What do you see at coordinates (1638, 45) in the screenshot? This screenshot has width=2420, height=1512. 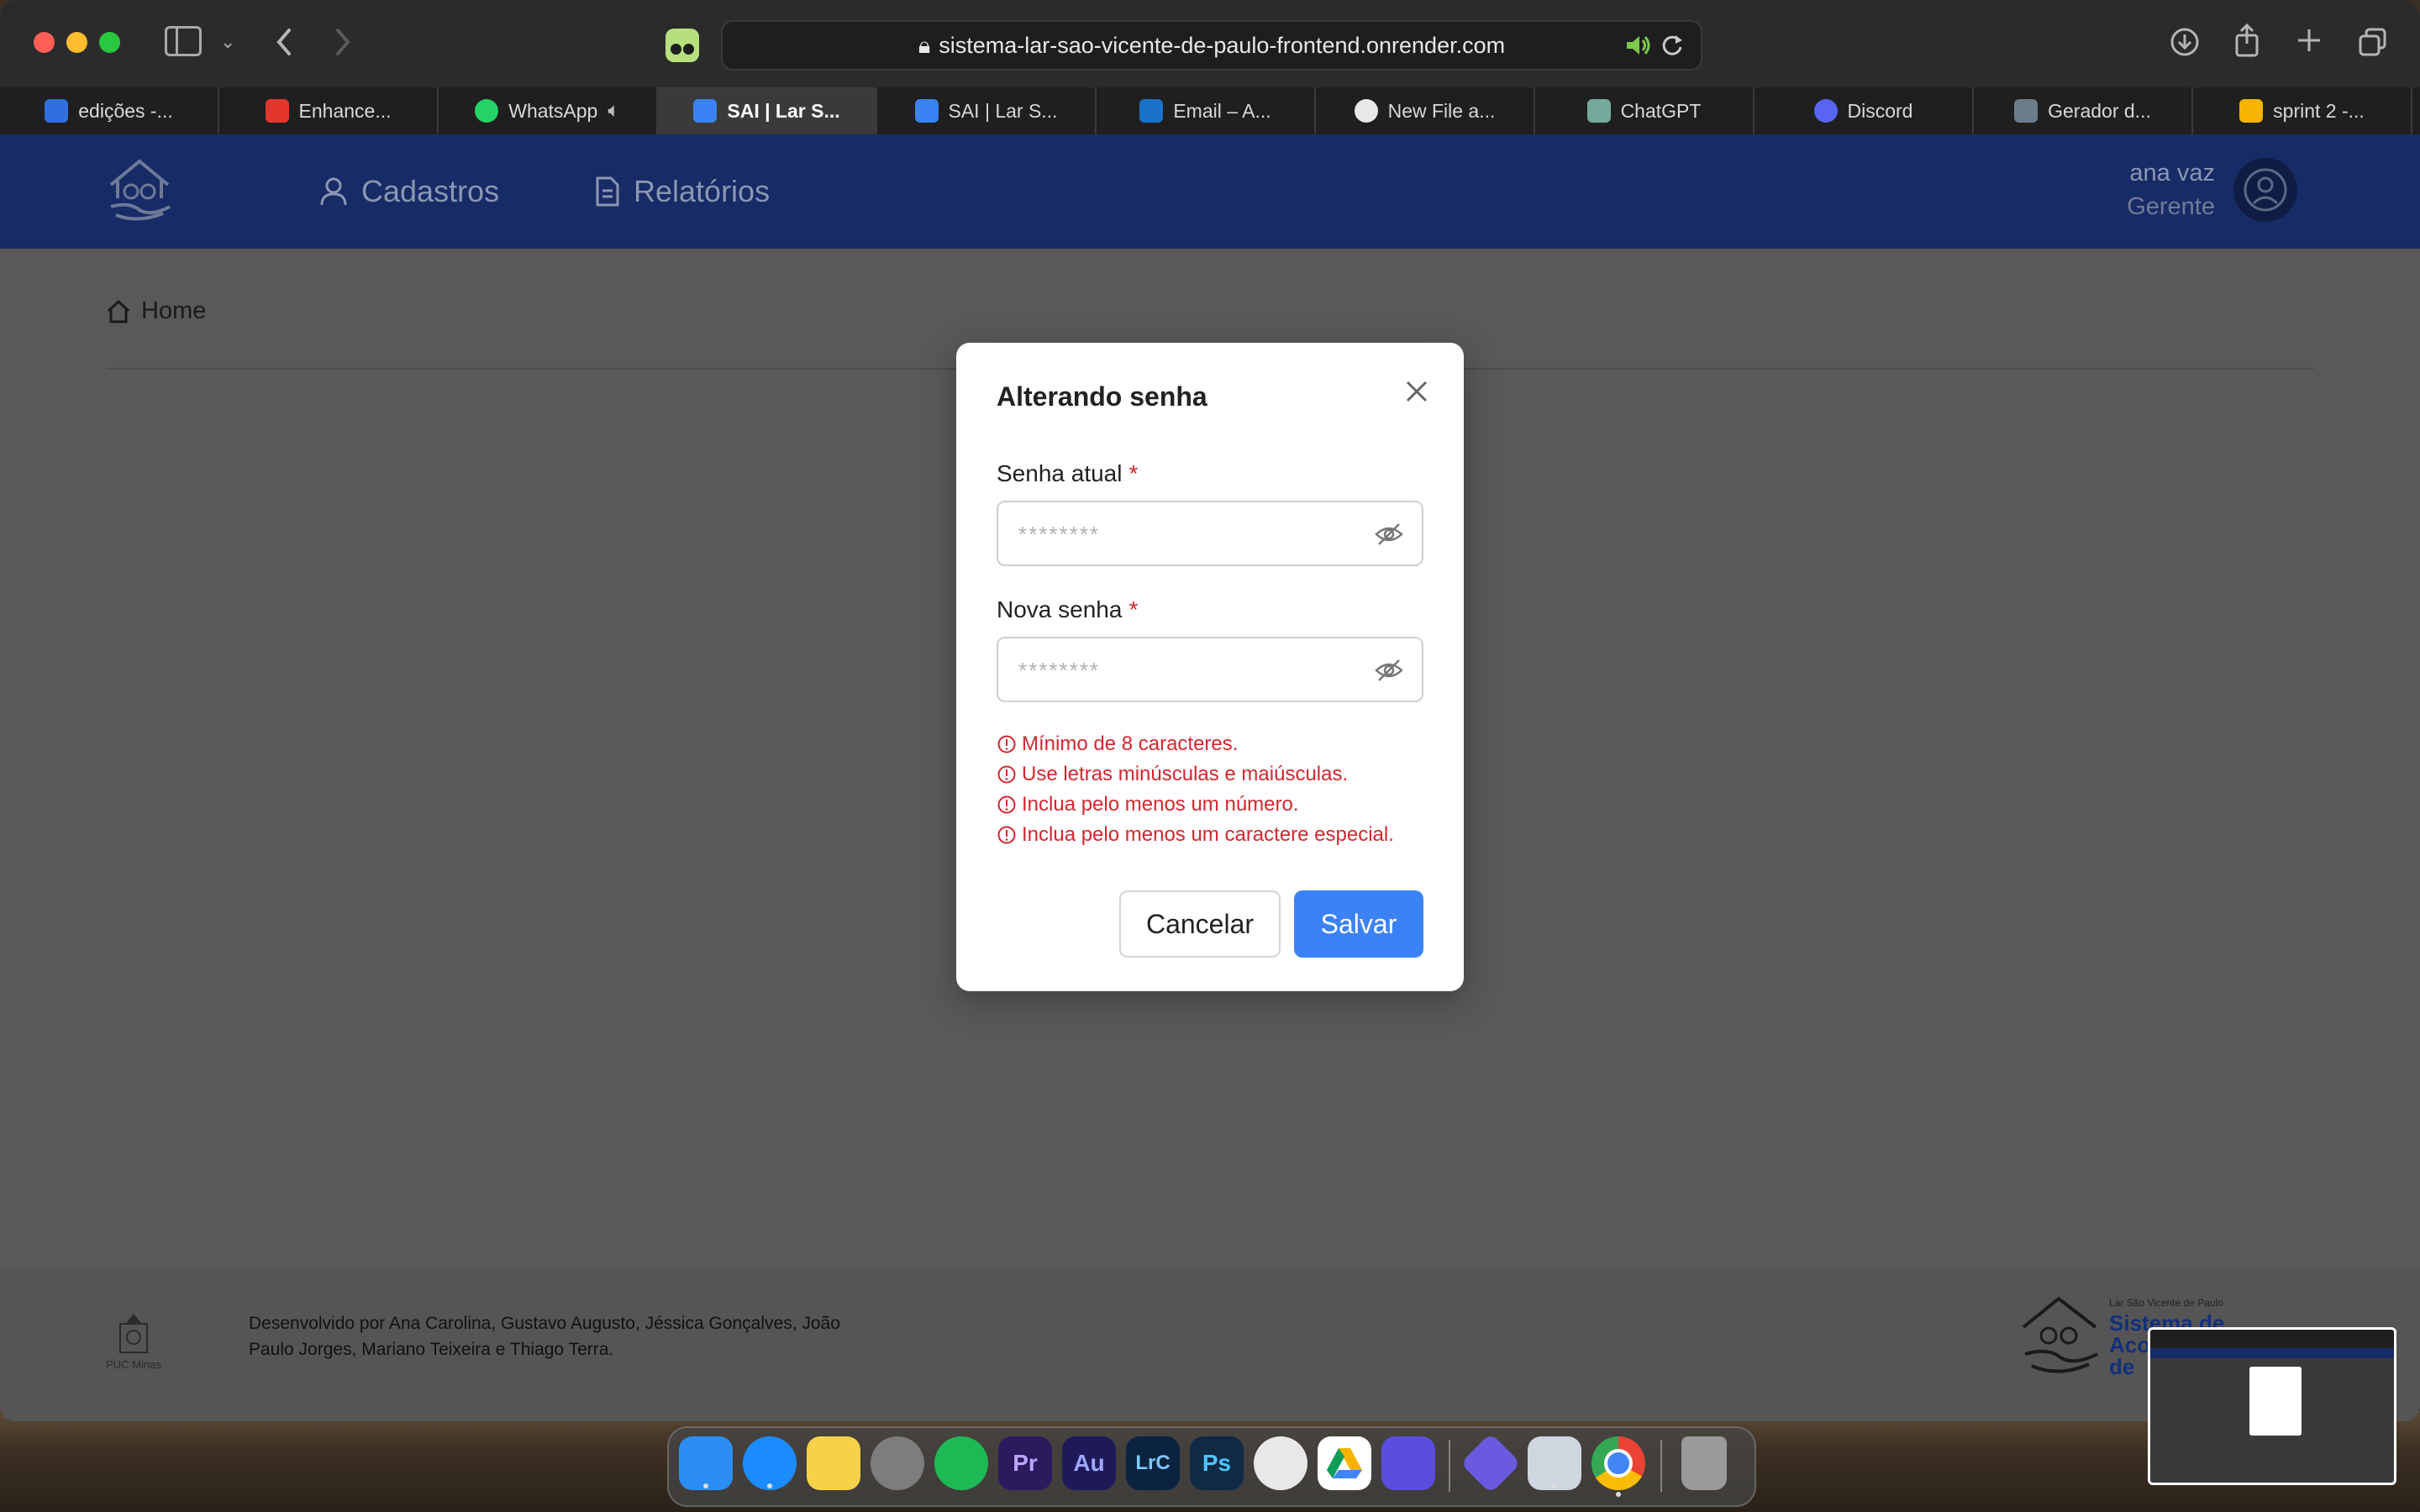 I see `audio-playing-icon` at bounding box center [1638, 45].